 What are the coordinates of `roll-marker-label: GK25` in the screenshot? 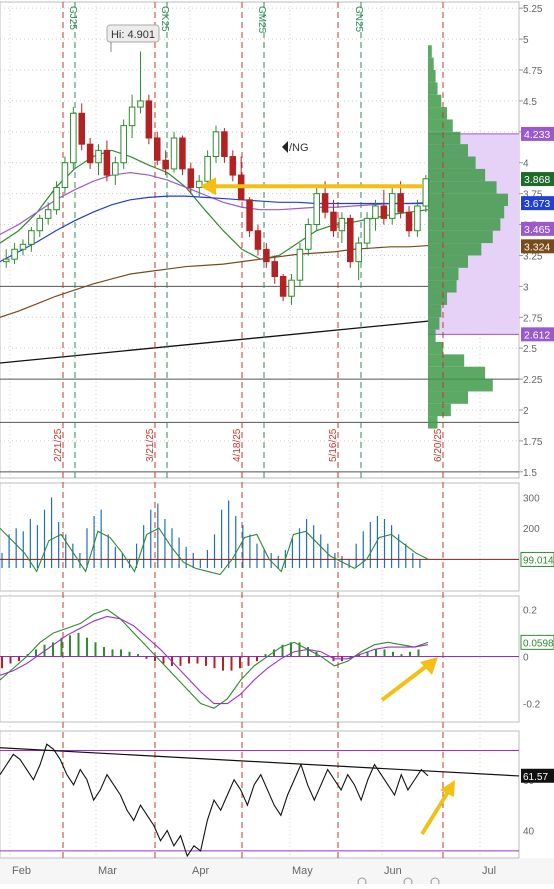 It's located at (164, 19).